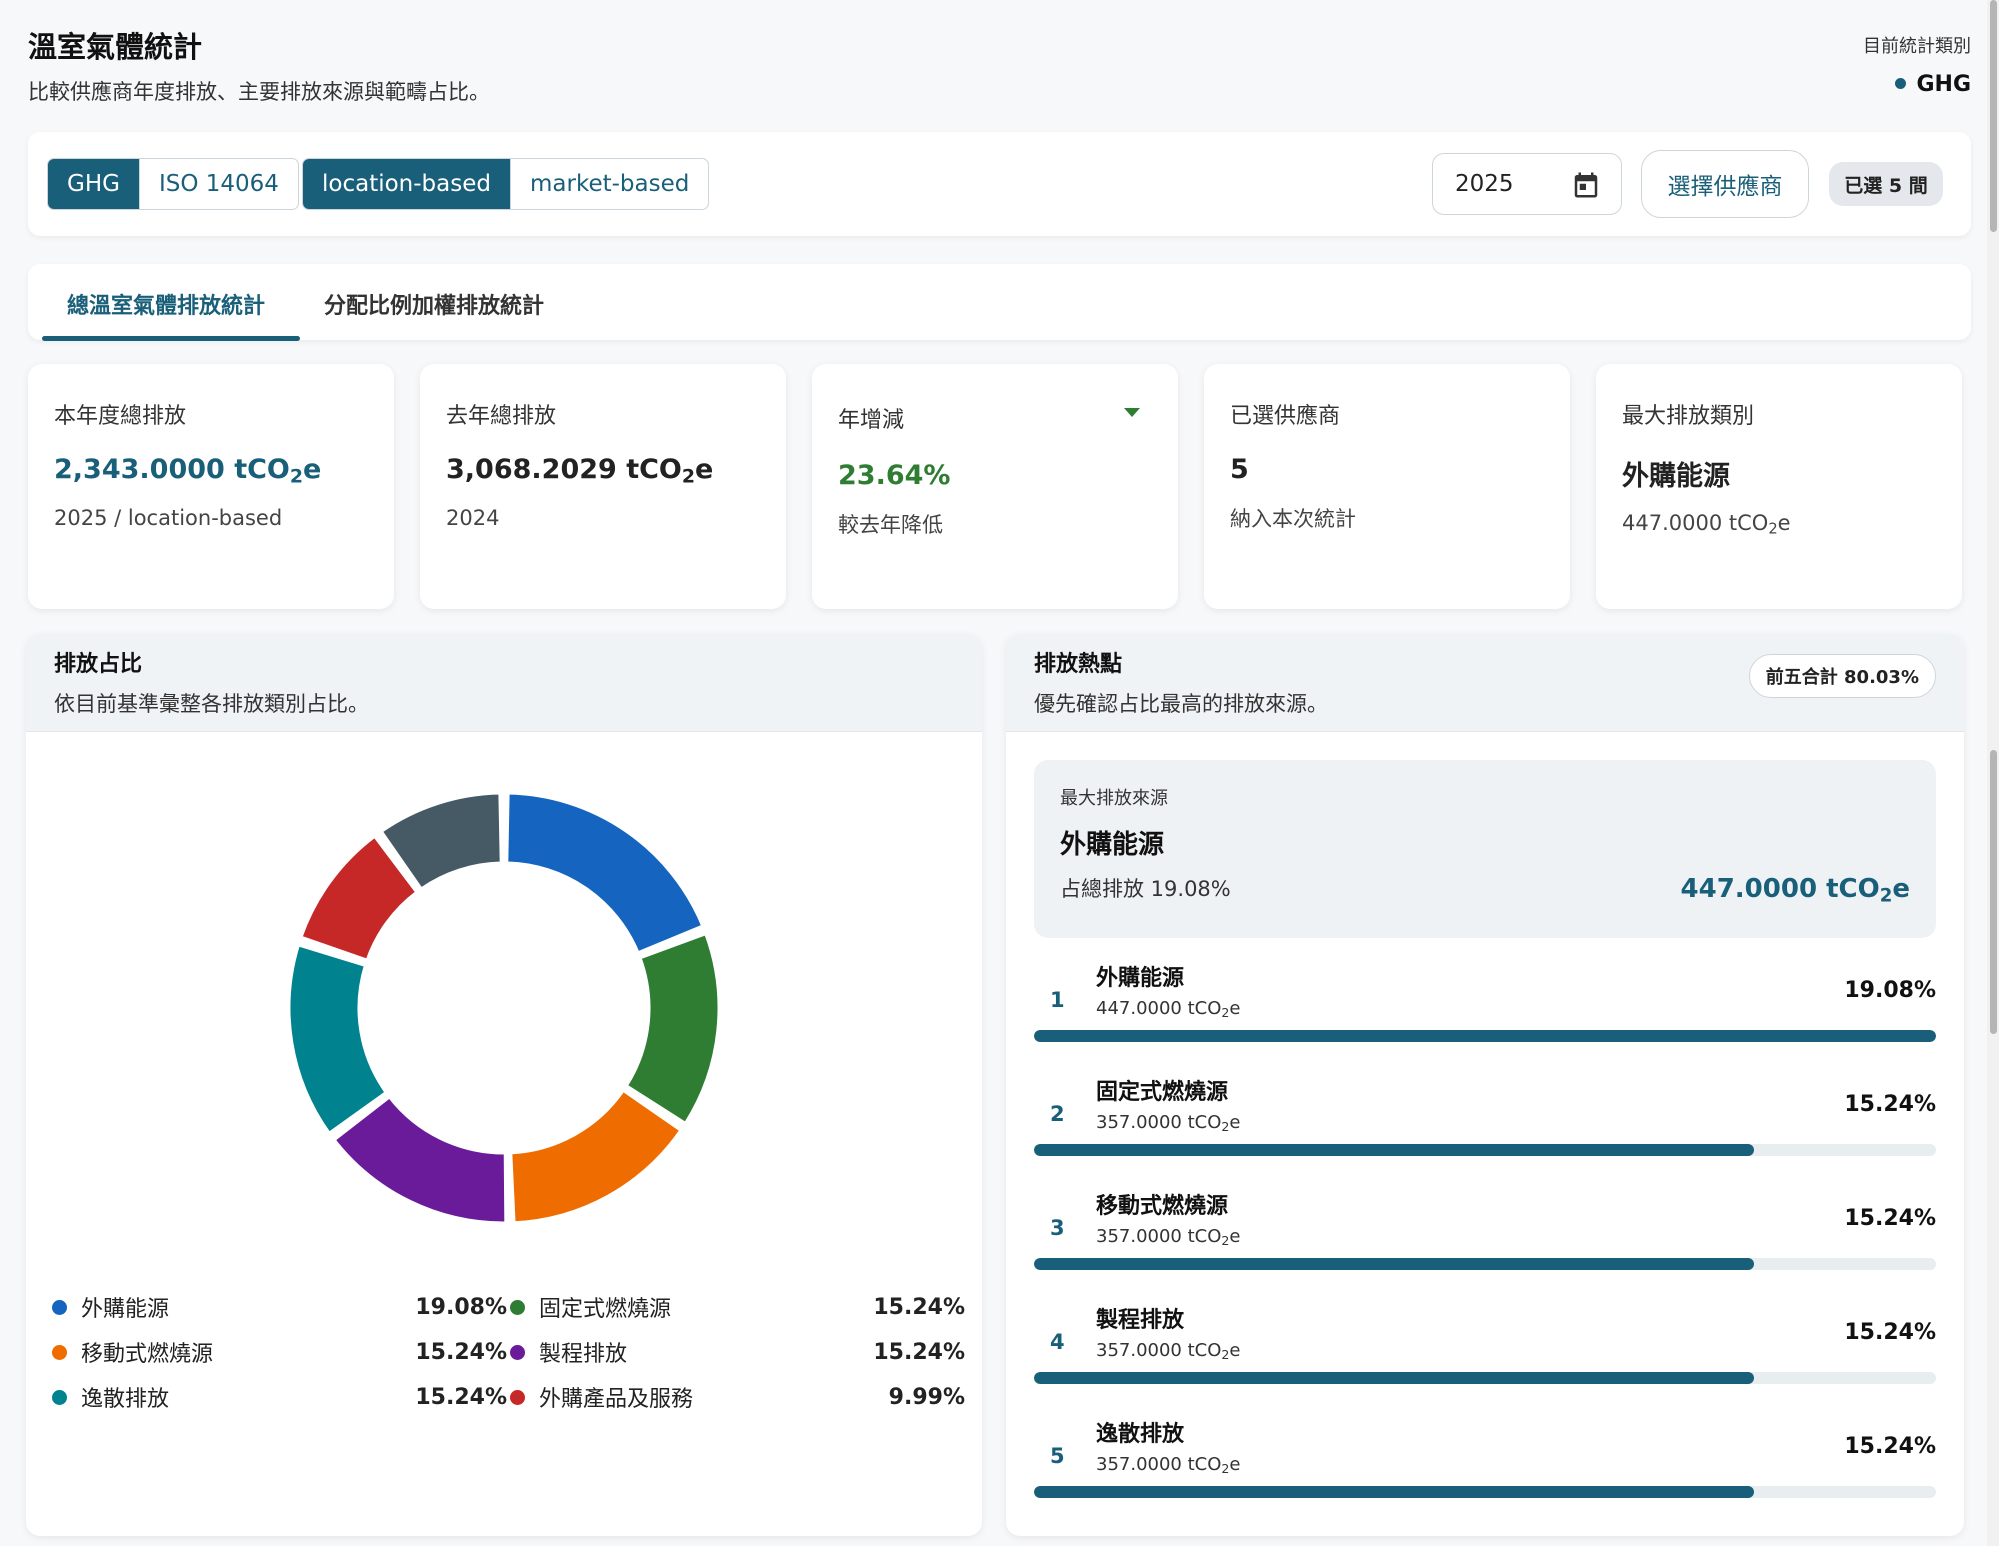  Describe the element at coordinates (1057, 1342) in the screenshot. I see `rank-number: 4` at that location.